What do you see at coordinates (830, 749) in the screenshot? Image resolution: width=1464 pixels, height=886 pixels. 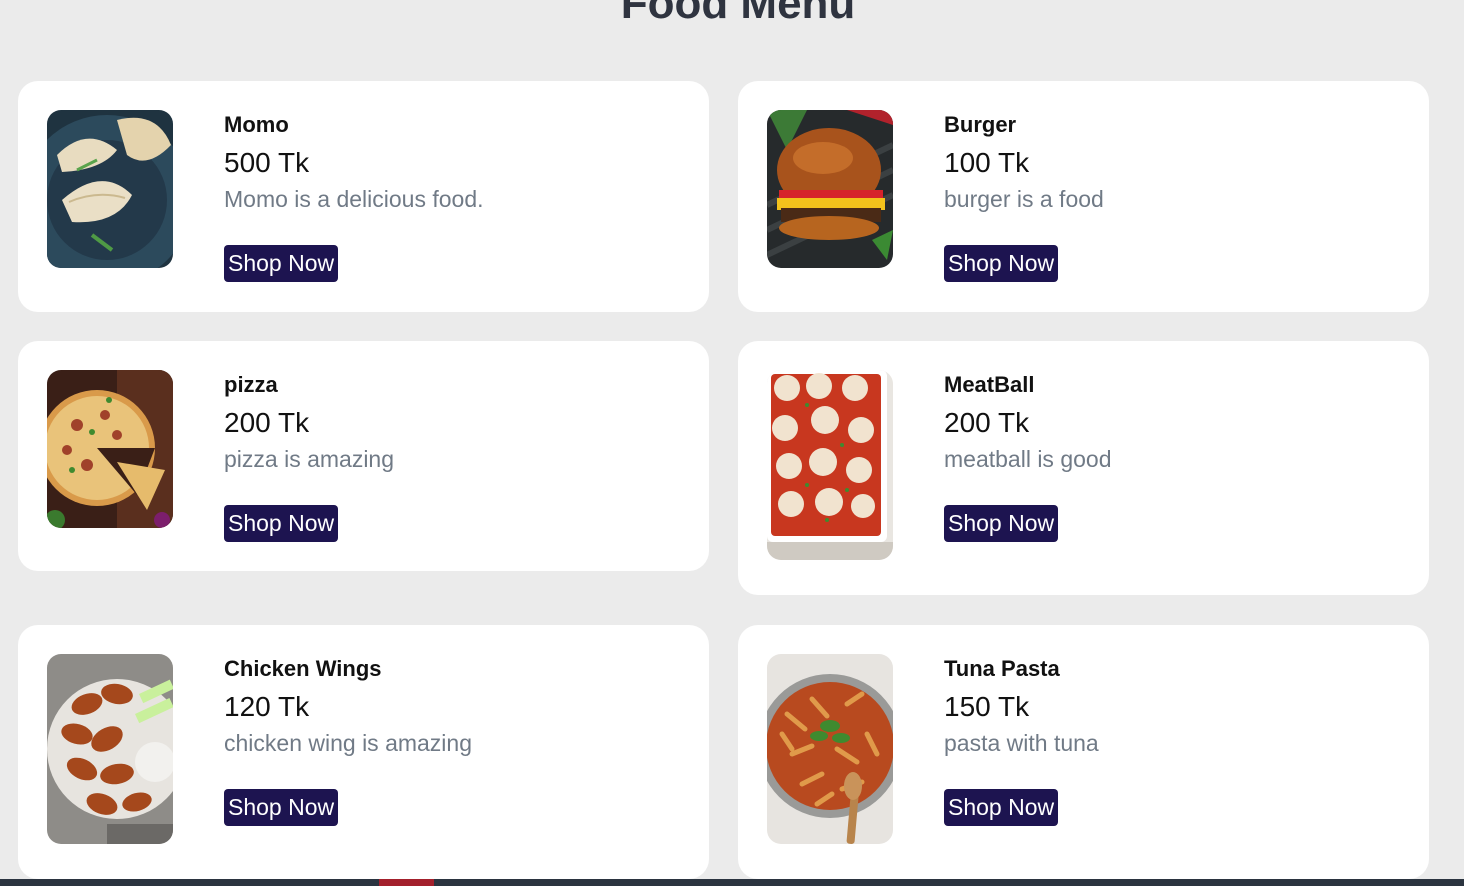 I see `tuna-pasta-image` at bounding box center [830, 749].